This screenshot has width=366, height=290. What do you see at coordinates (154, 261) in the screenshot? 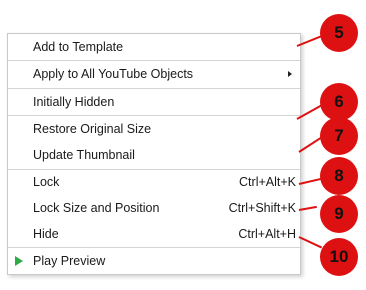
I see `menu-item-play-preview: Play Preview` at bounding box center [154, 261].